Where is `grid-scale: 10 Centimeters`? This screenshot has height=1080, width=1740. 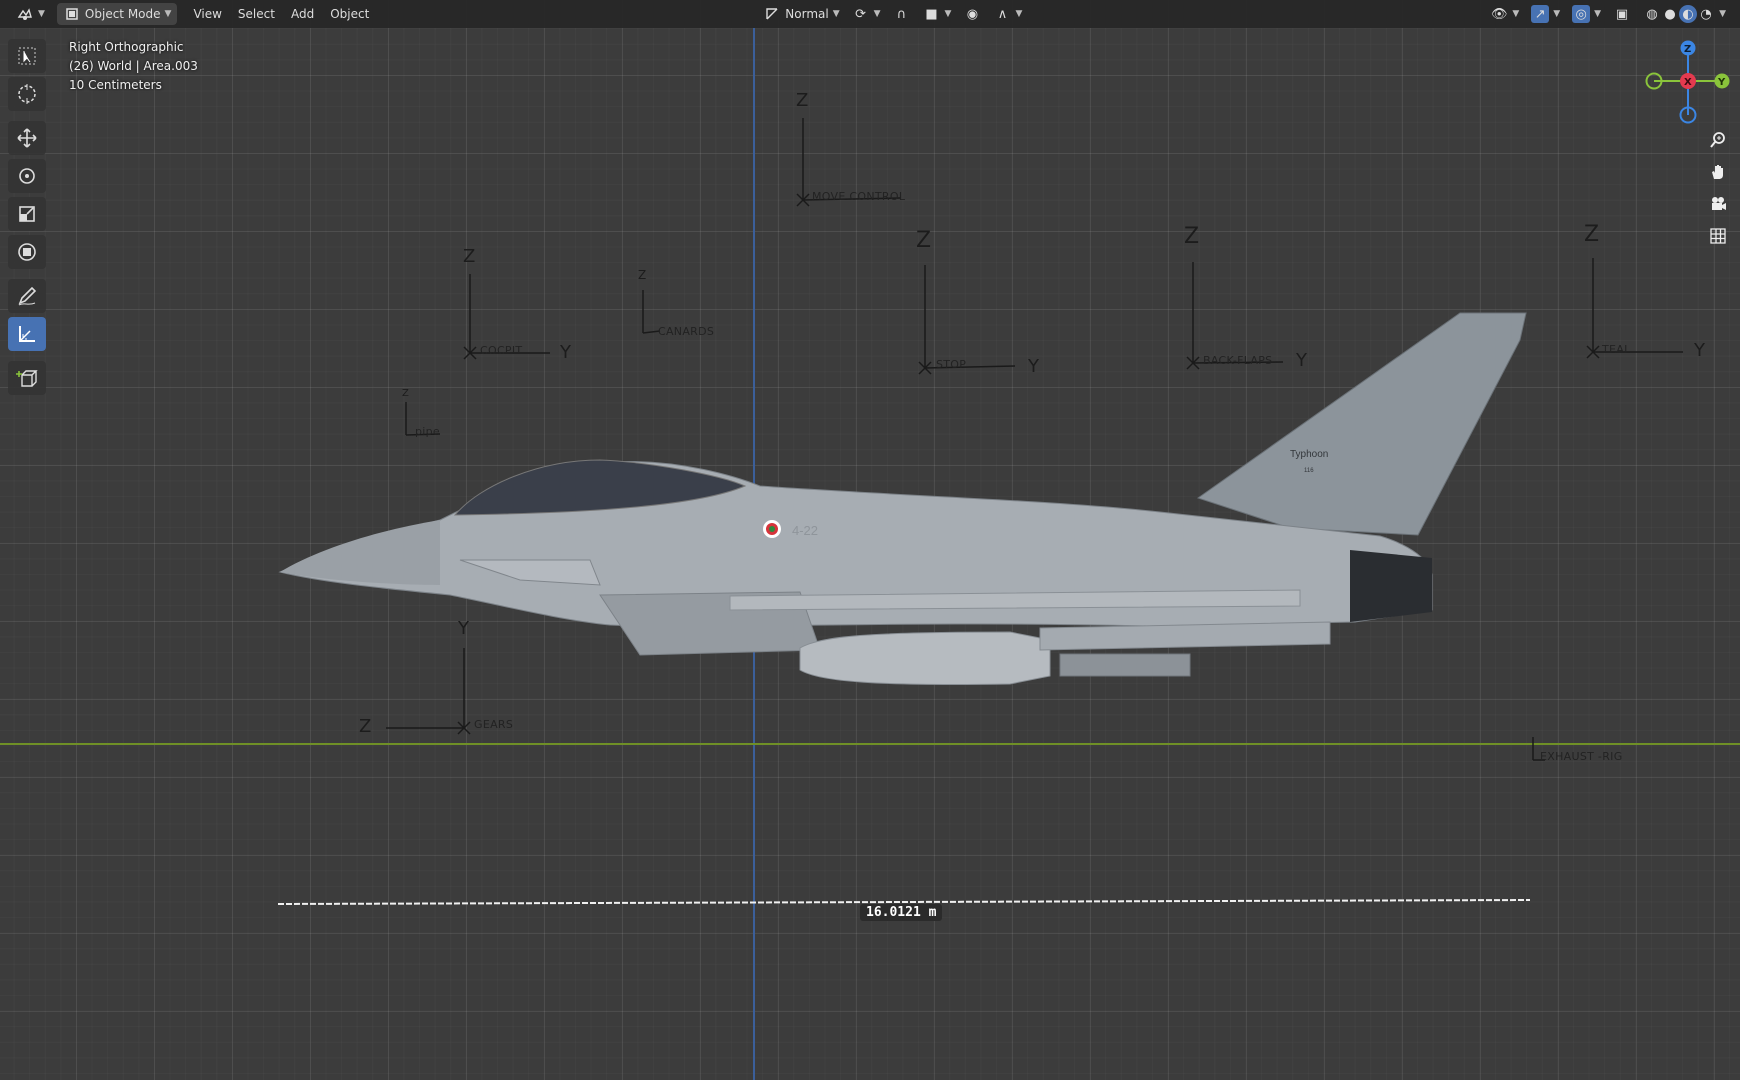
grid-scale: 10 Centimeters is located at coordinates (115, 85).